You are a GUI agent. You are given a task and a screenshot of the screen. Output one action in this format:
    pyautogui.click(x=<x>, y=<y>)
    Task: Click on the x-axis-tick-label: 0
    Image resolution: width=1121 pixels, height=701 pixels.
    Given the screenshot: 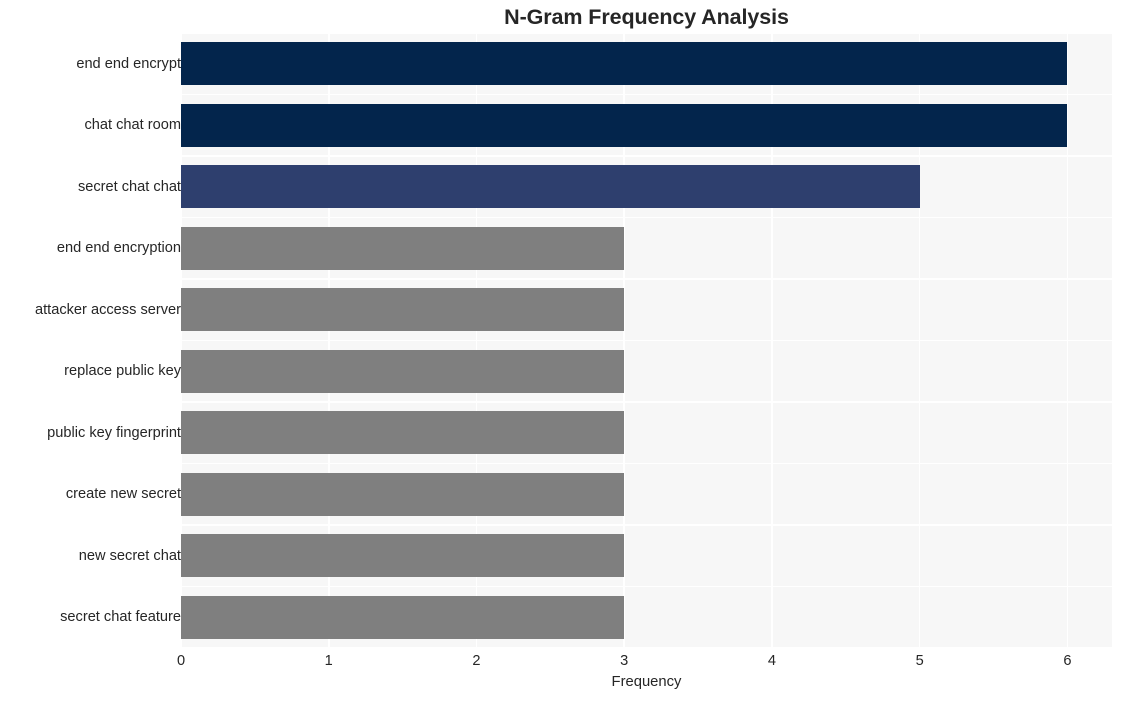 What is the action you would take?
    pyautogui.click(x=181, y=661)
    